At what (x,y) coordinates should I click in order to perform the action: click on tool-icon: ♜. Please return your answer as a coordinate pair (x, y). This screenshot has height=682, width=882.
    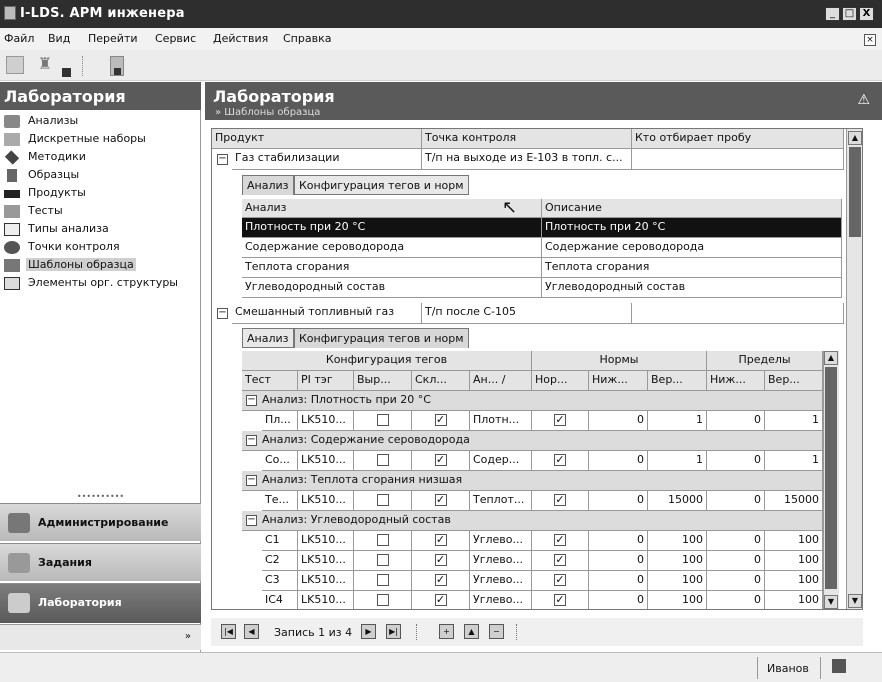
    Looking at the image, I should click on (45, 65).